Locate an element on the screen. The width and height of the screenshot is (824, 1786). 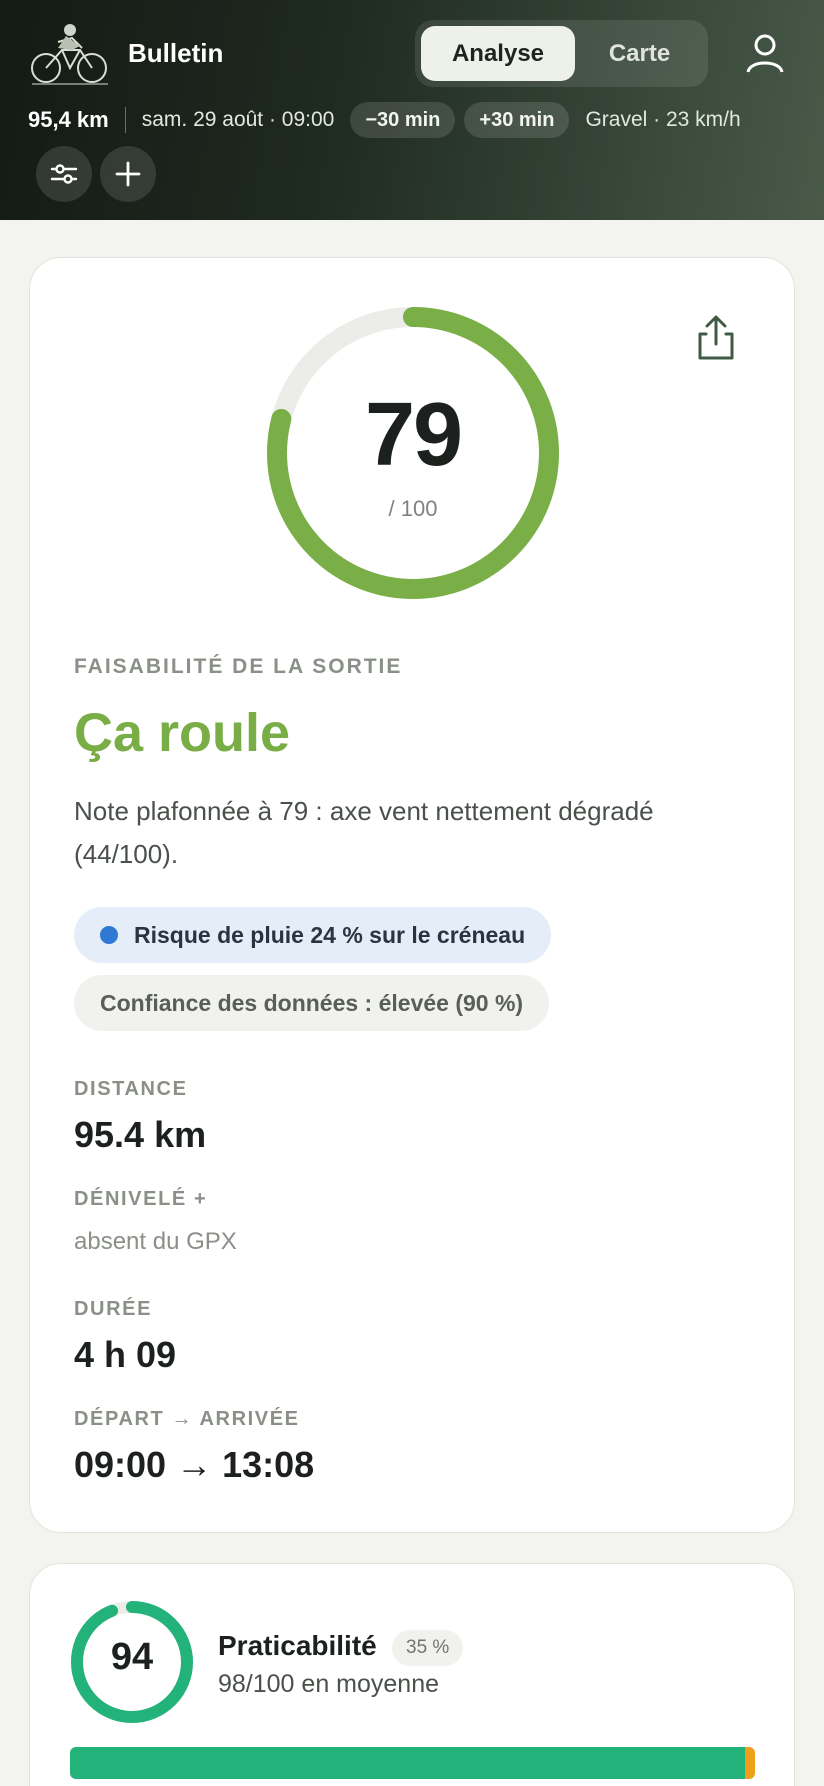
stat-value-elevation: absent du GPX is located at coordinates (155, 1241).